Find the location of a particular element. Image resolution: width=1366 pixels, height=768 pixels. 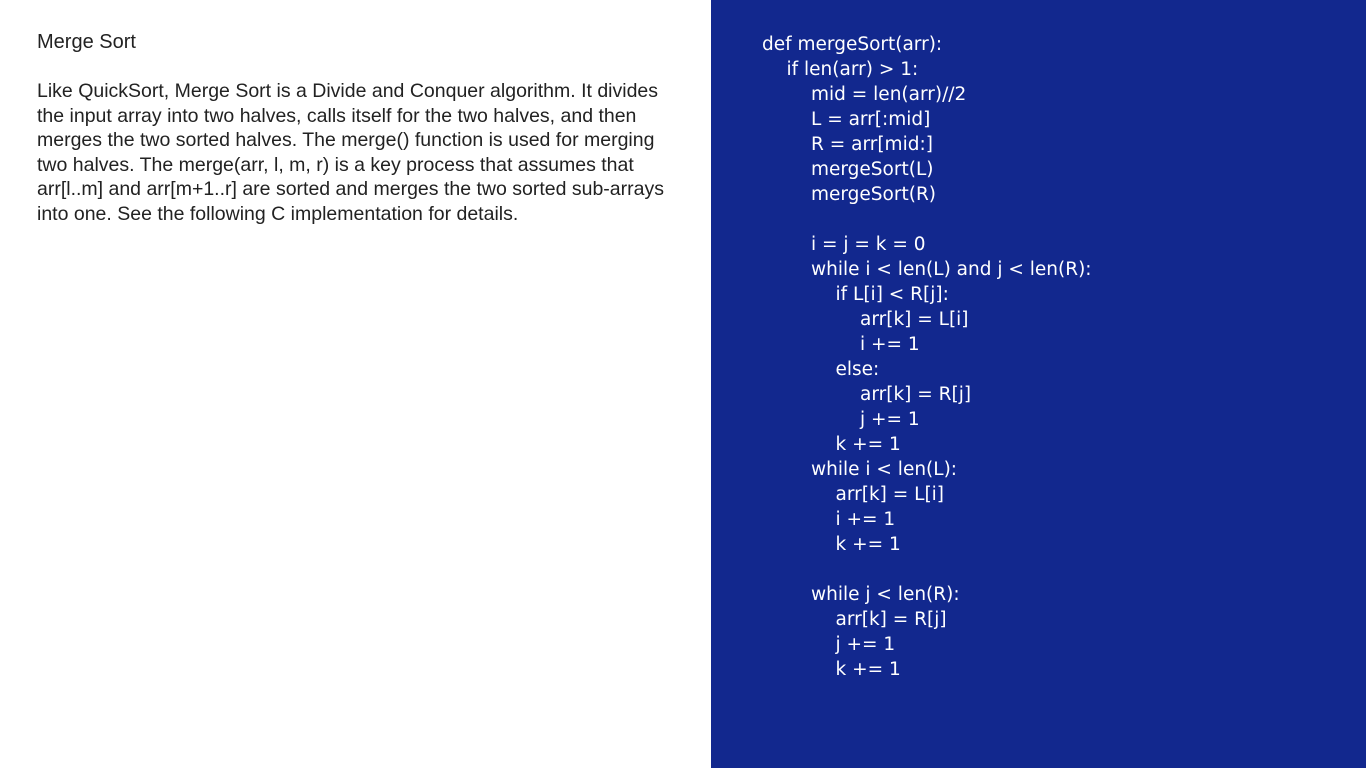

code-line: while i < len(L) and j < len(R): is located at coordinates (951, 269).